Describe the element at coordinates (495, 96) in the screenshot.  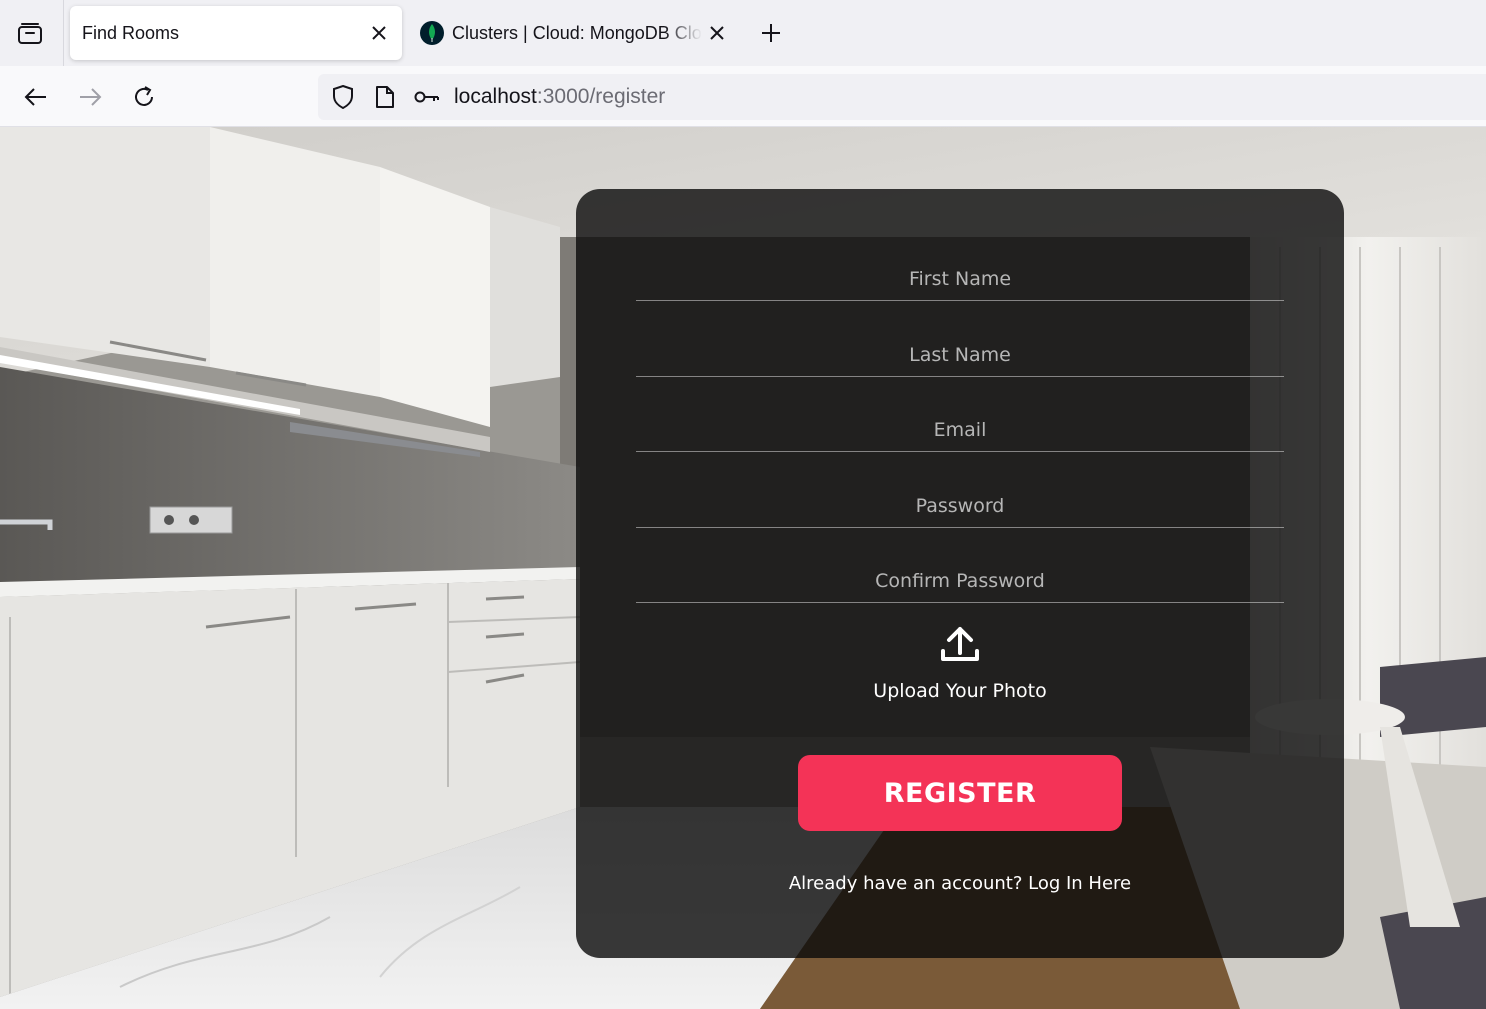
I see `url-host: localhost` at that location.